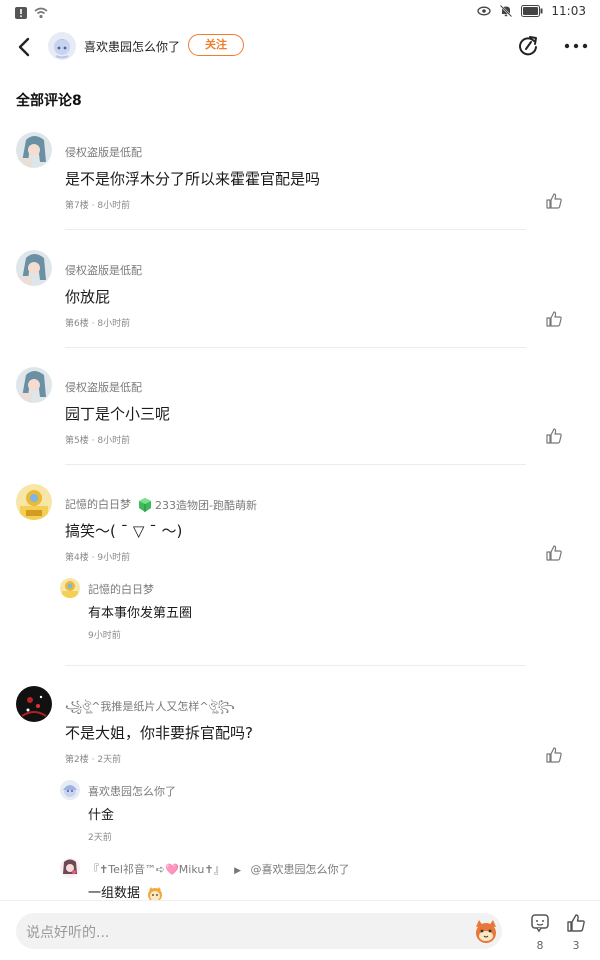 This screenshot has height=960, width=600. What do you see at coordinates (140, 613) in the screenshot?
I see `reply-text: 有本事你发第五圈` at bounding box center [140, 613].